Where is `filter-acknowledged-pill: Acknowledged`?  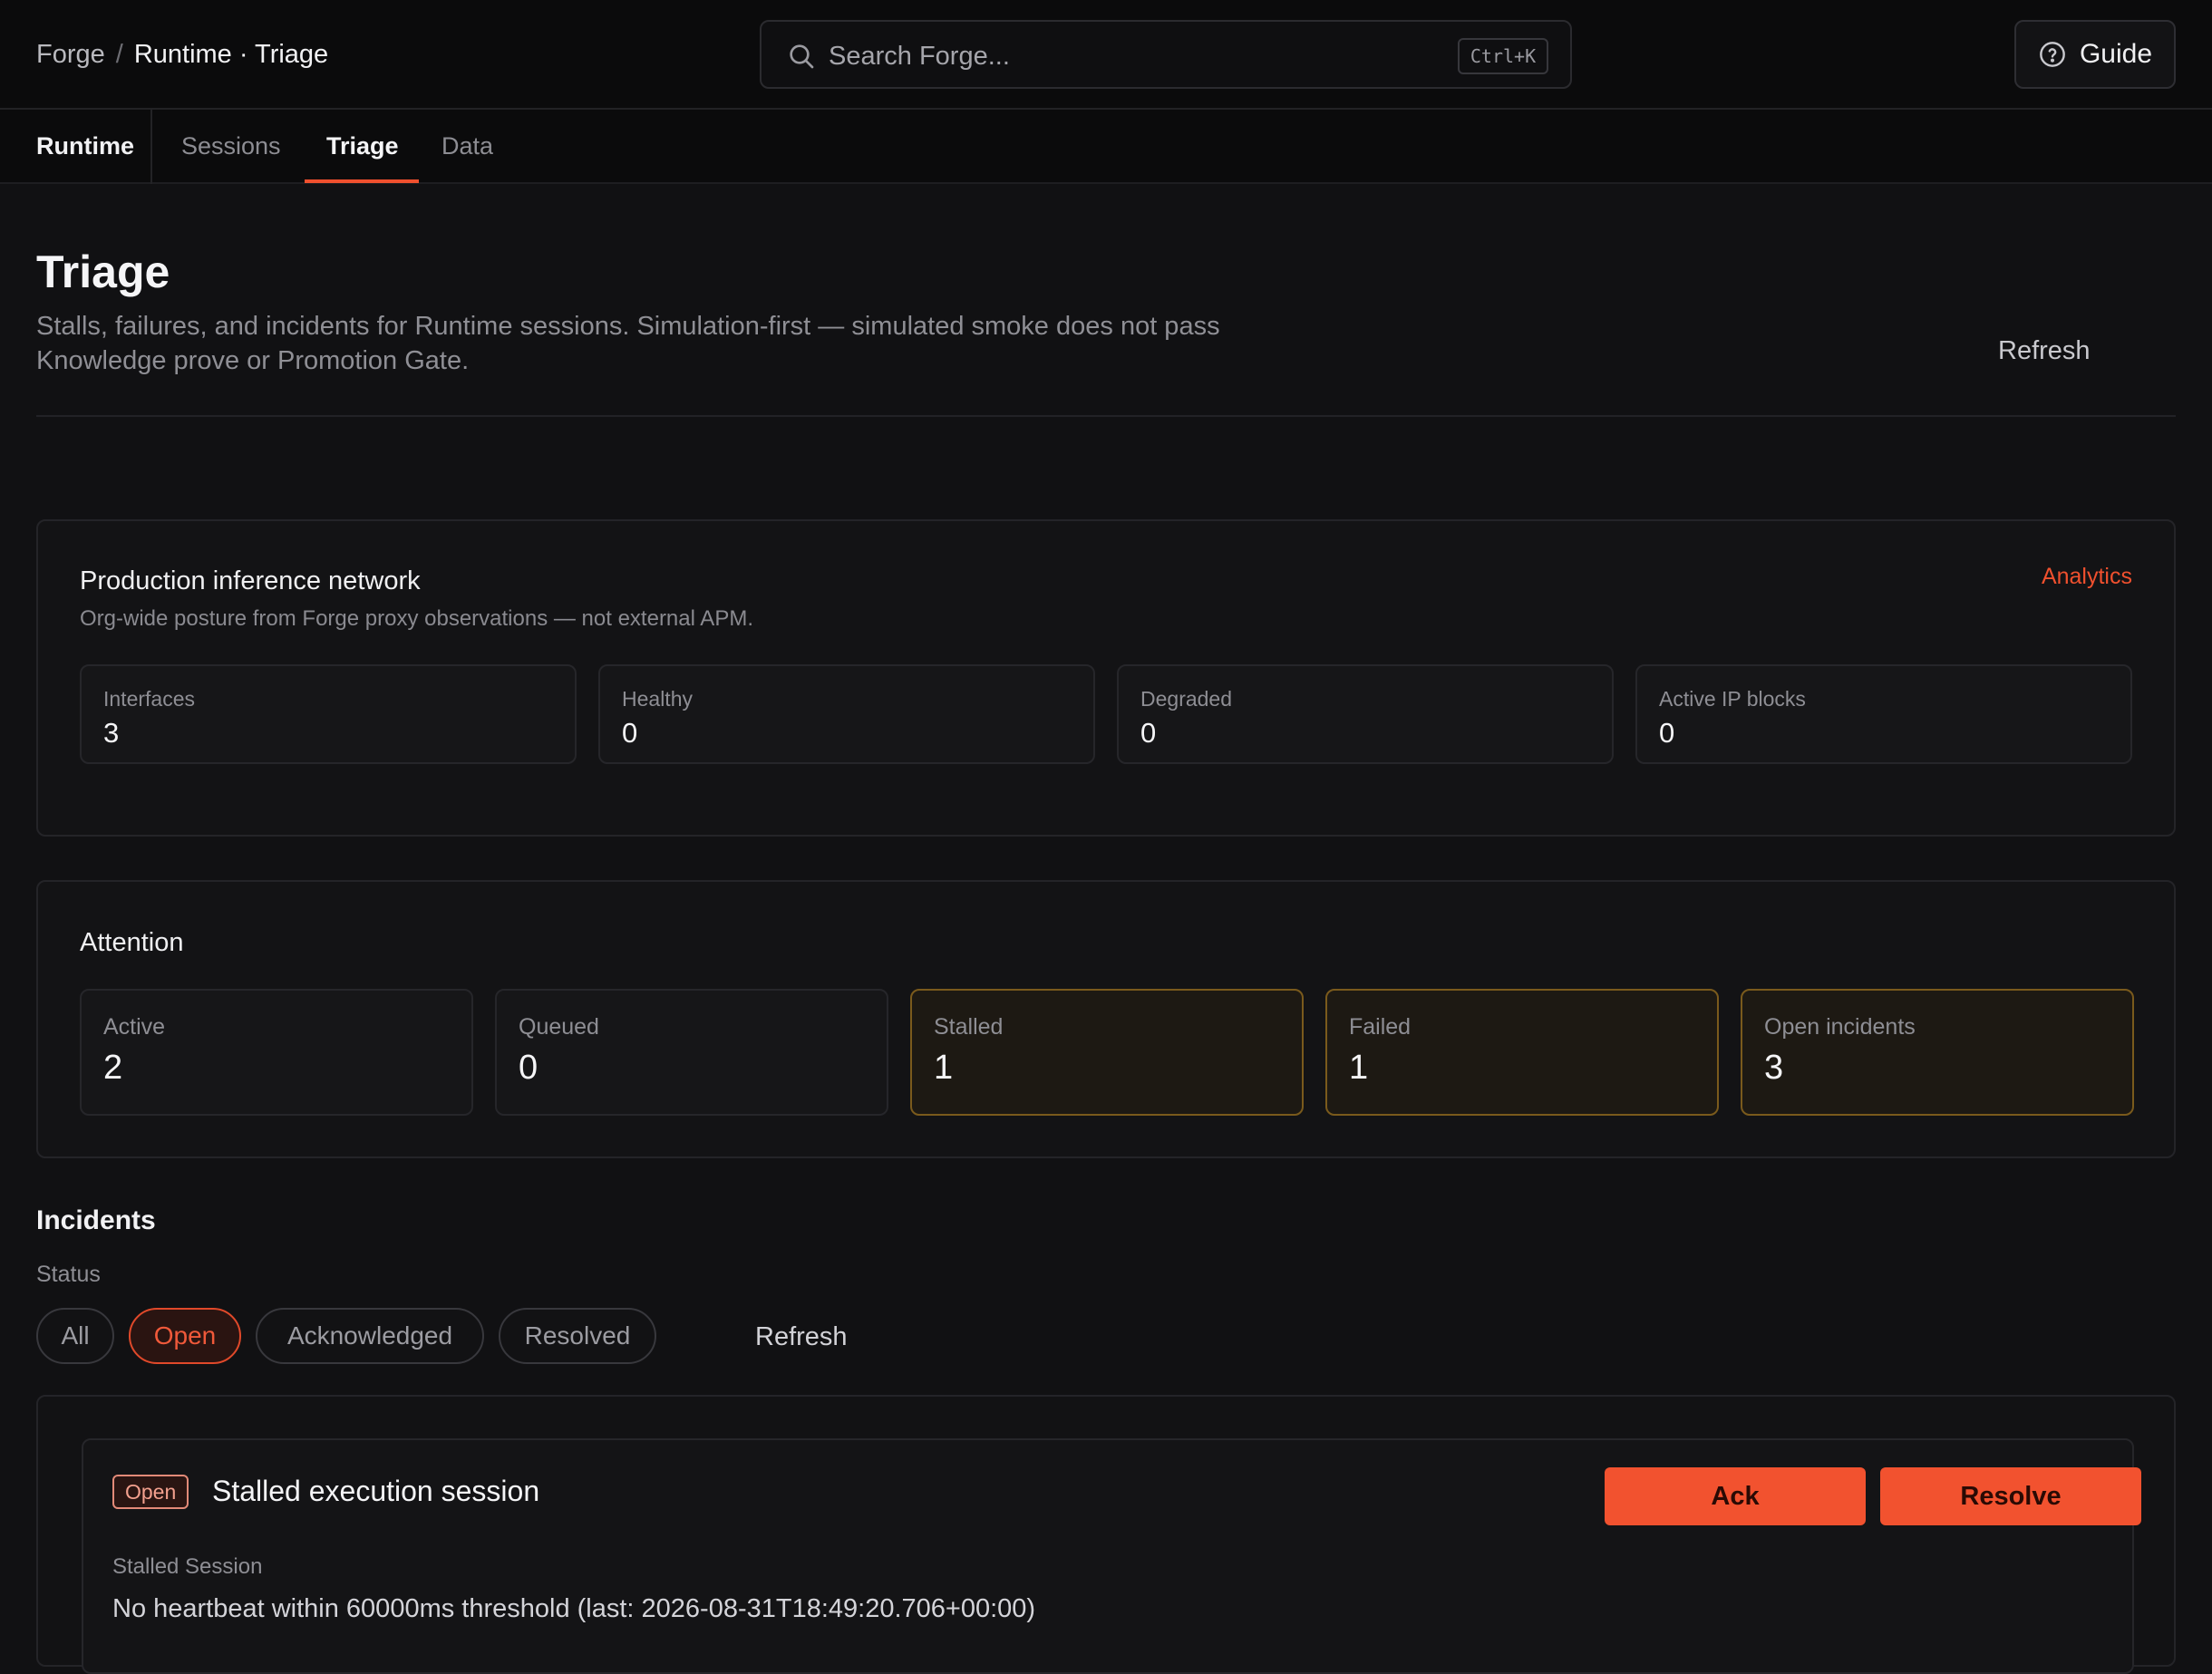
filter-acknowledged-pill: Acknowledged is located at coordinates (370, 1336).